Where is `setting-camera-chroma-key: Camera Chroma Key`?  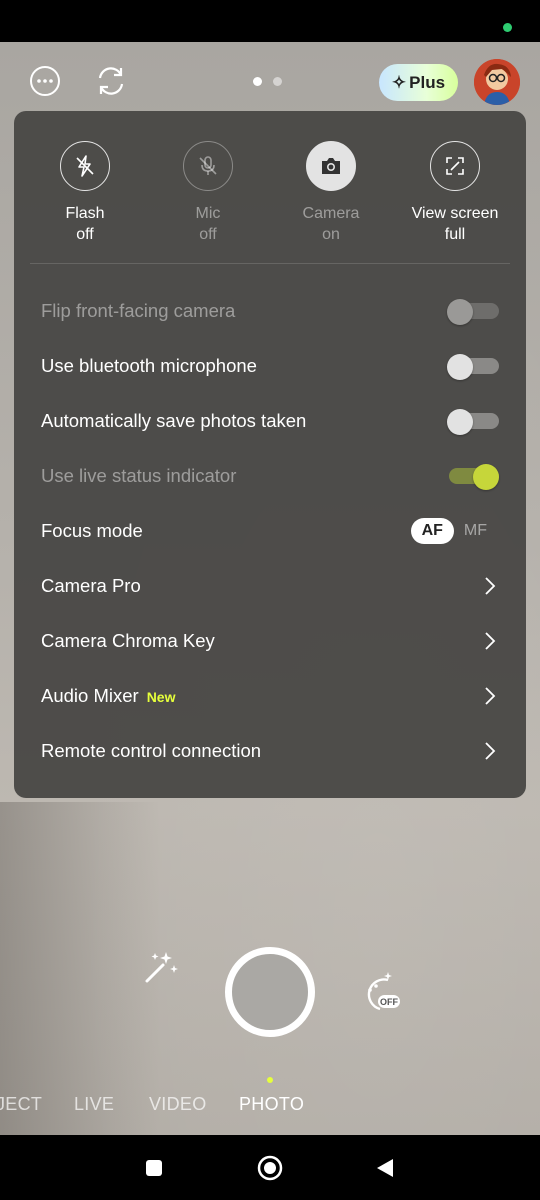 setting-camera-chroma-key: Camera Chroma Key is located at coordinates (270, 641).